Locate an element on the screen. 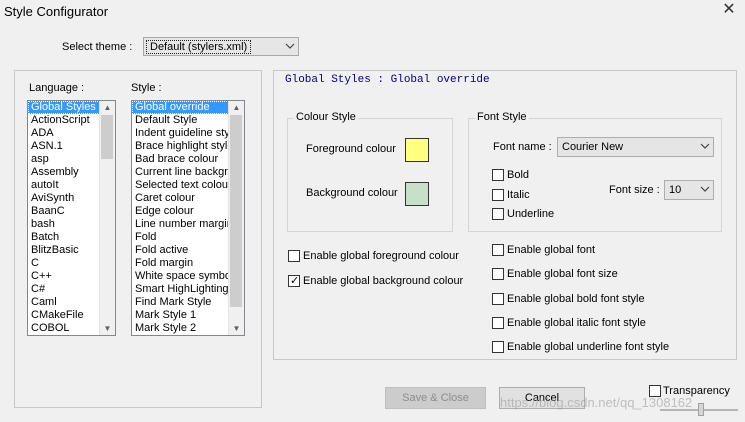 The height and width of the screenshot is (422, 745). language-list-item: ADA is located at coordinates (64, 133).